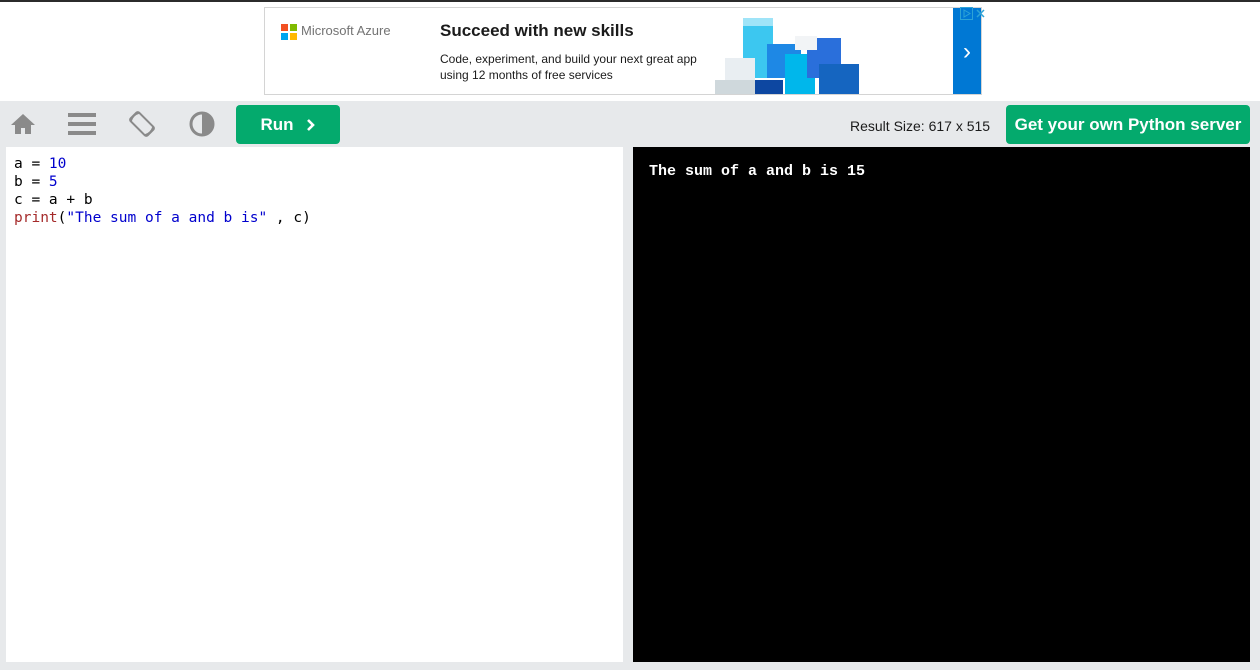 Image resolution: width=1260 pixels, height=670 pixels. What do you see at coordinates (630, 1) in the screenshot?
I see `top-border` at bounding box center [630, 1].